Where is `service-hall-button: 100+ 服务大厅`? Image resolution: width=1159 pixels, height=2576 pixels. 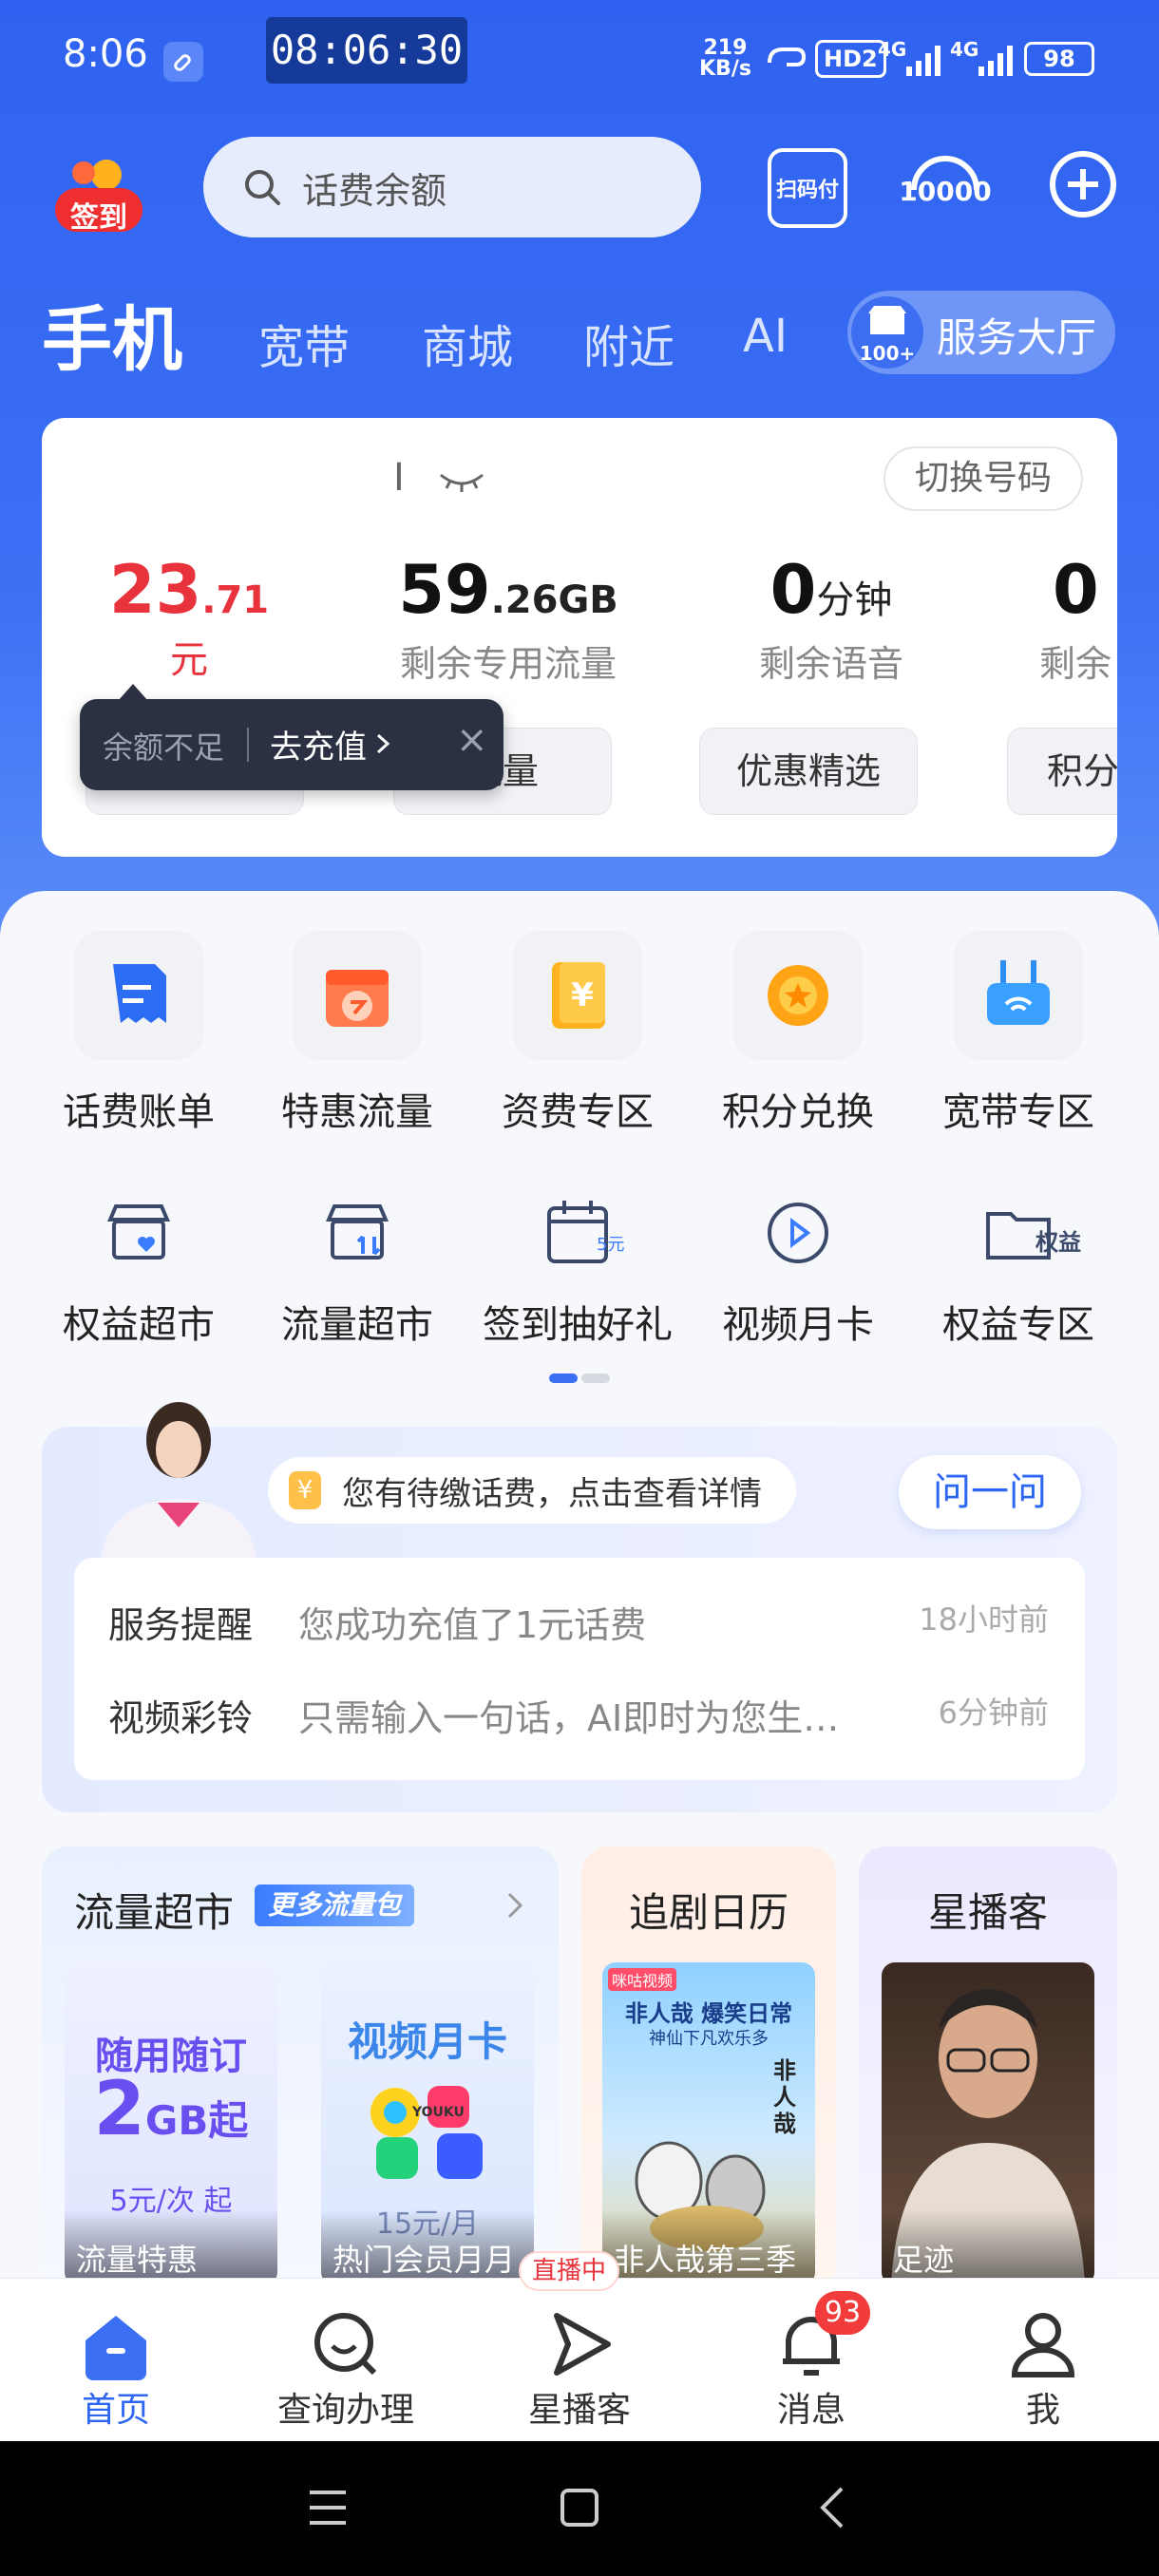
service-hall-button: 100+ 服务大厅 is located at coordinates (981, 332).